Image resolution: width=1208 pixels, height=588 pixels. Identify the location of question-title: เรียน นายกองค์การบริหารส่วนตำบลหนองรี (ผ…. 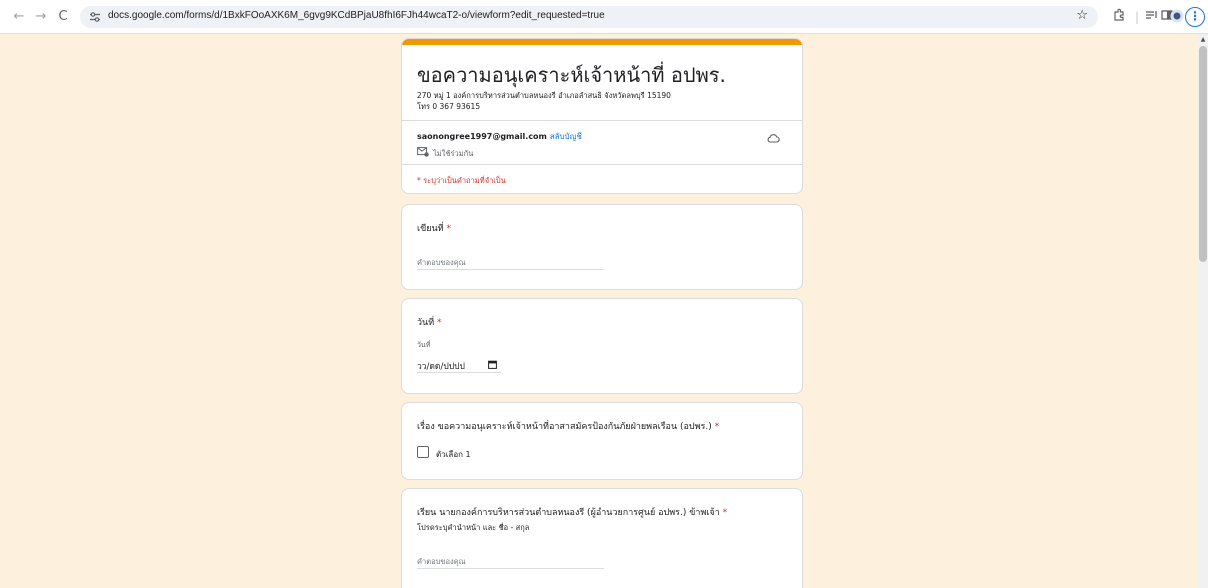
(572, 512).